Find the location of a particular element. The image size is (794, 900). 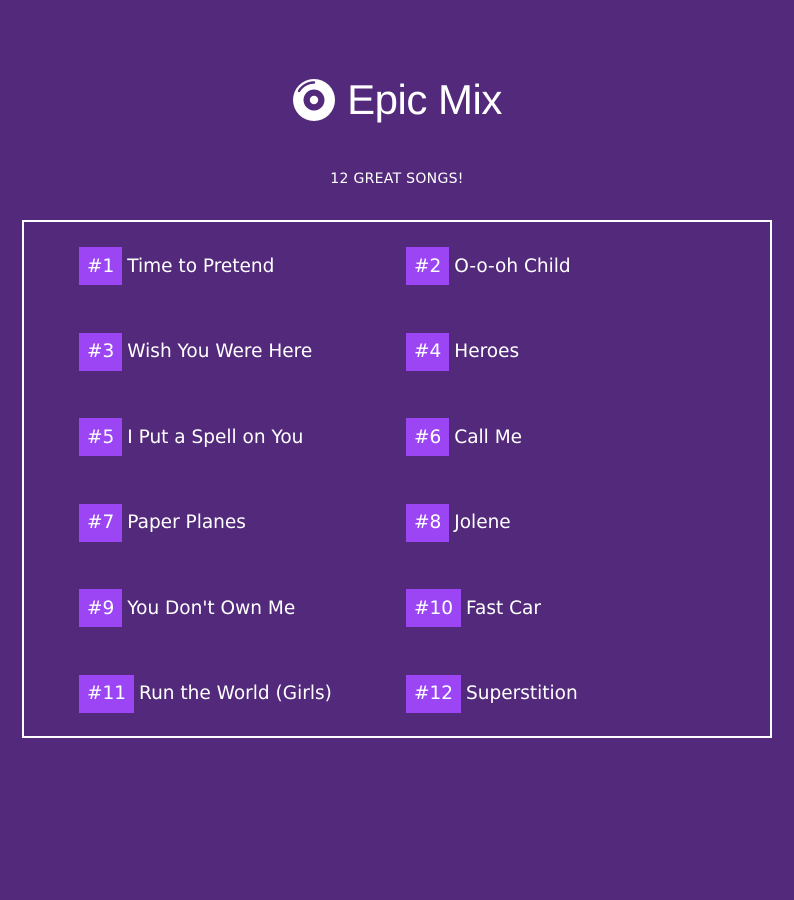

song-item: #4 Heroes is located at coordinates (569, 375).